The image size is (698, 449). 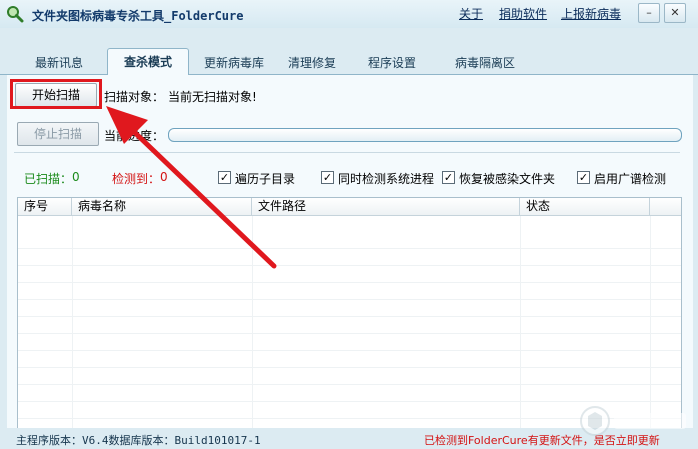 What do you see at coordinates (234, 63) in the screenshot?
I see `tab-update-database: 更新病毒库` at bounding box center [234, 63].